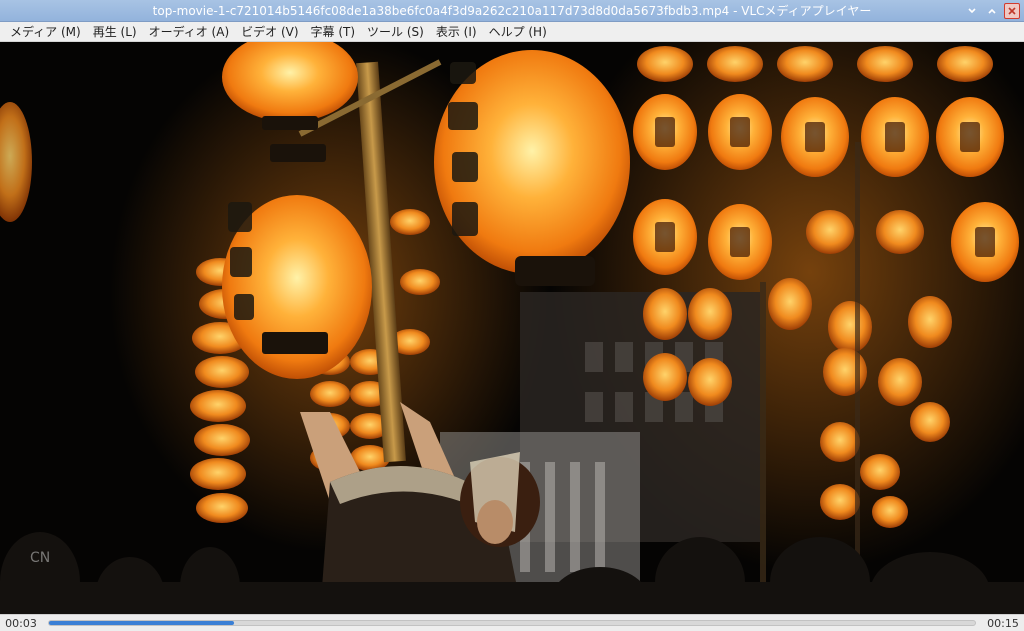 The image size is (1024, 631). Describe the element at coordinates (142, 623) in the screenshot. I see `seek-progress` at that location.